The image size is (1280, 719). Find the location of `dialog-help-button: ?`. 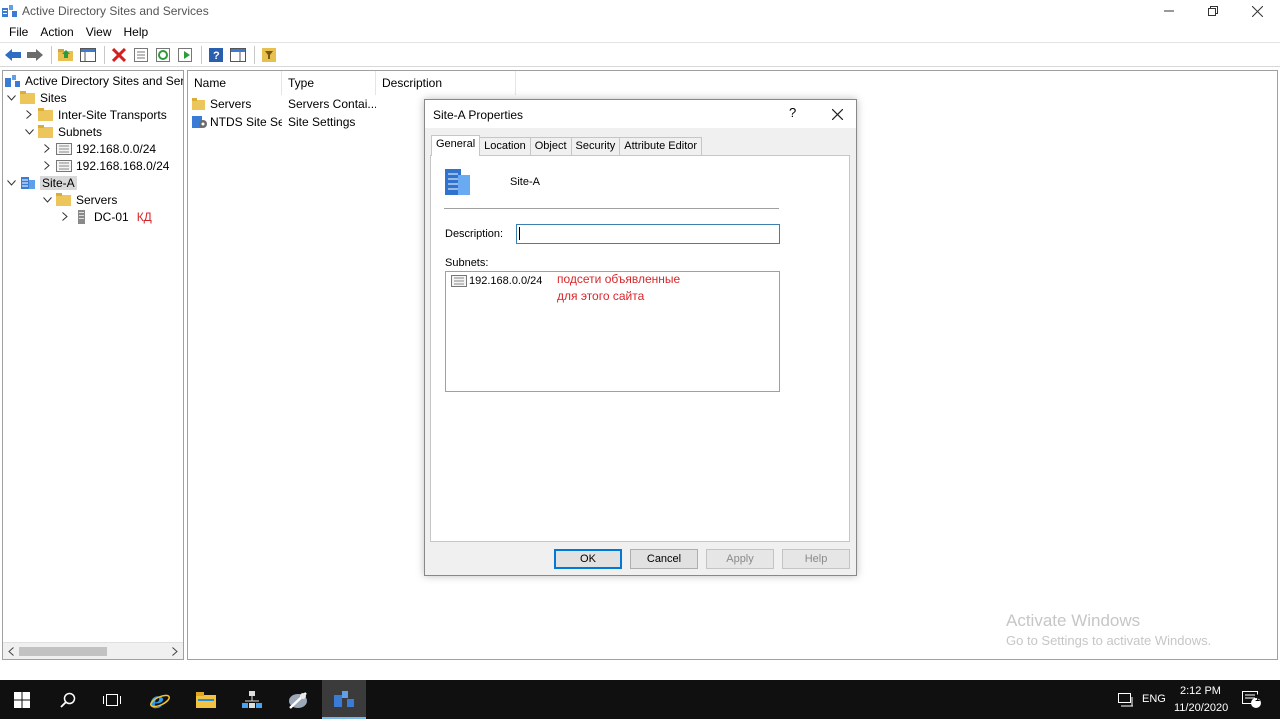

dialog-help-button: ? is located at coordinates (792, 112).